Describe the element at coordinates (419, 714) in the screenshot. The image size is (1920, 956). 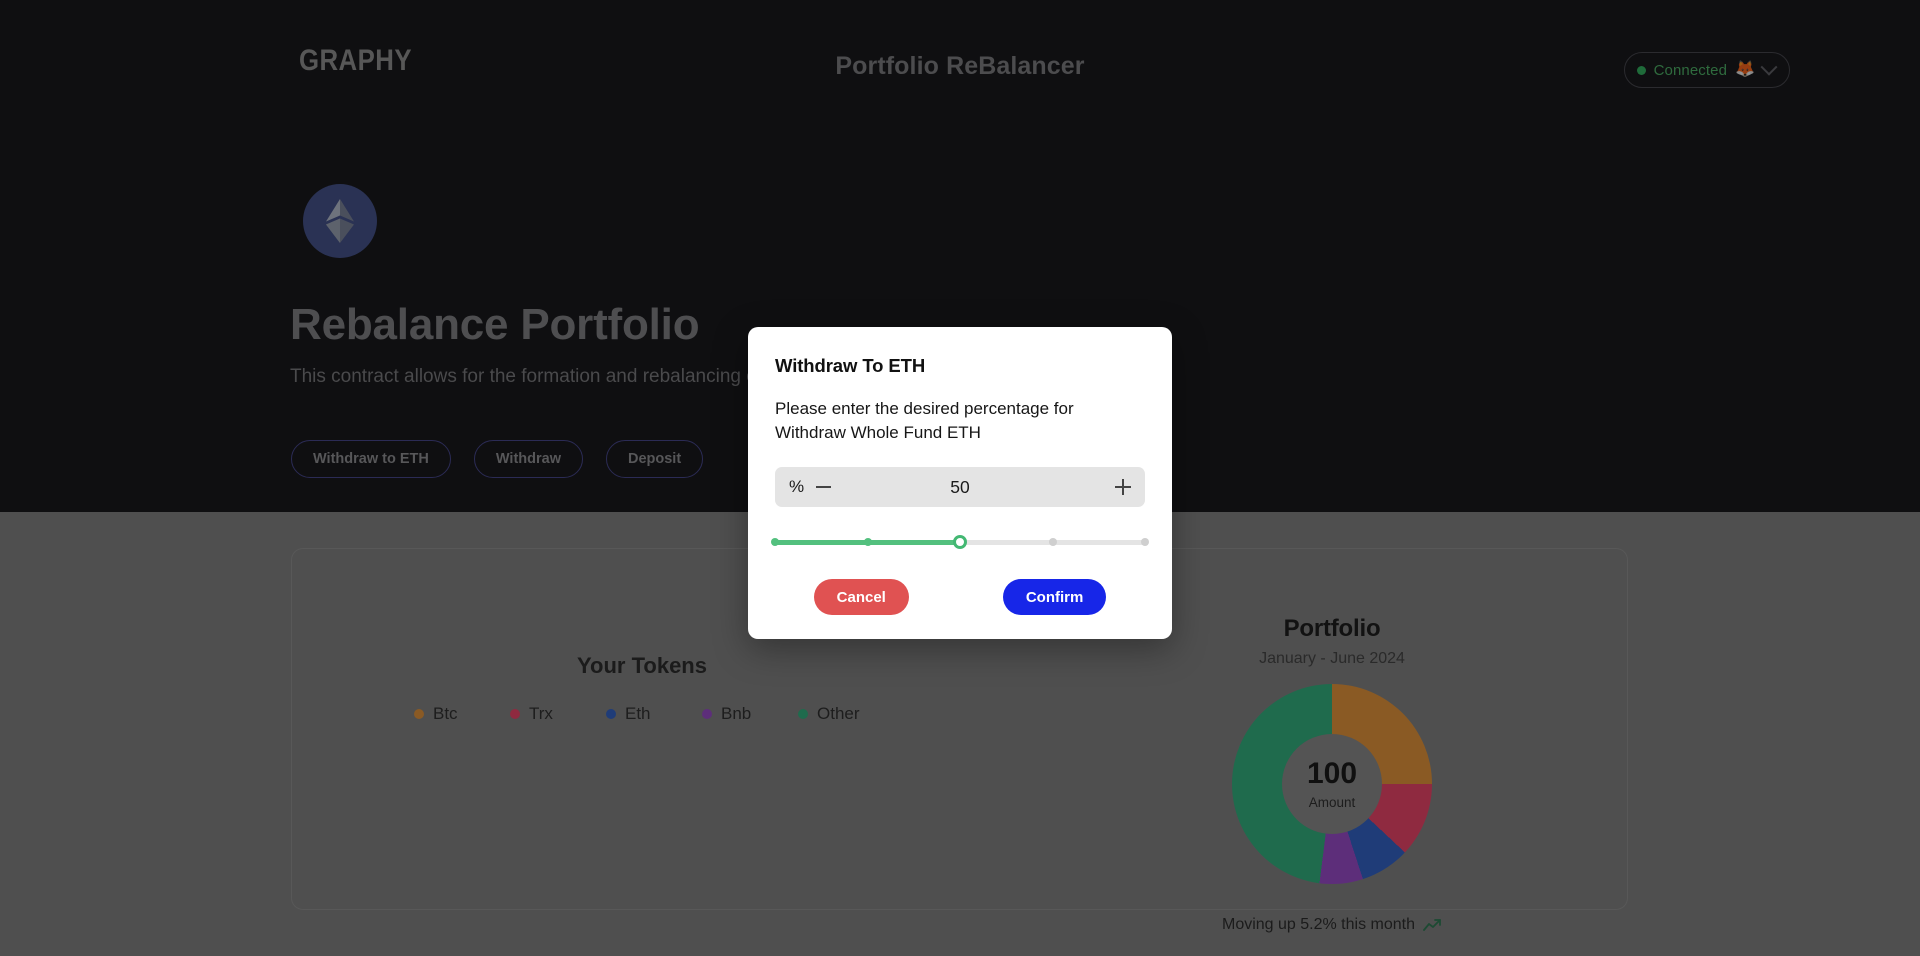
I see `legend-swatch-btc` at that location.